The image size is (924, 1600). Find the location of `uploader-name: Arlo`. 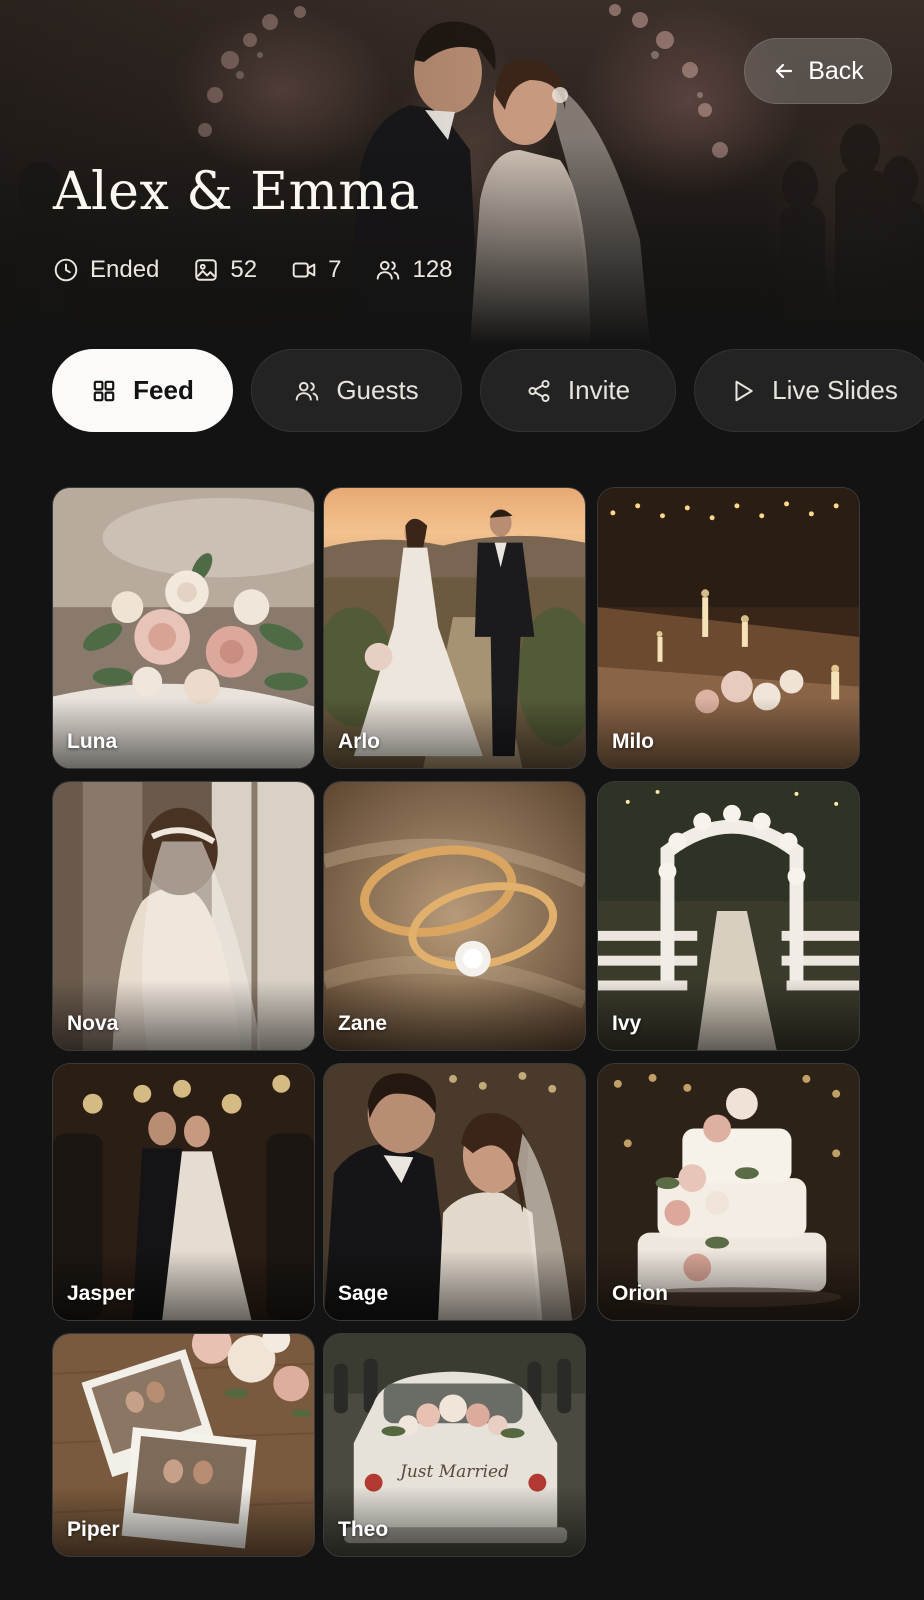

uploader-name: Arlo is located at coordinates (359, 741).